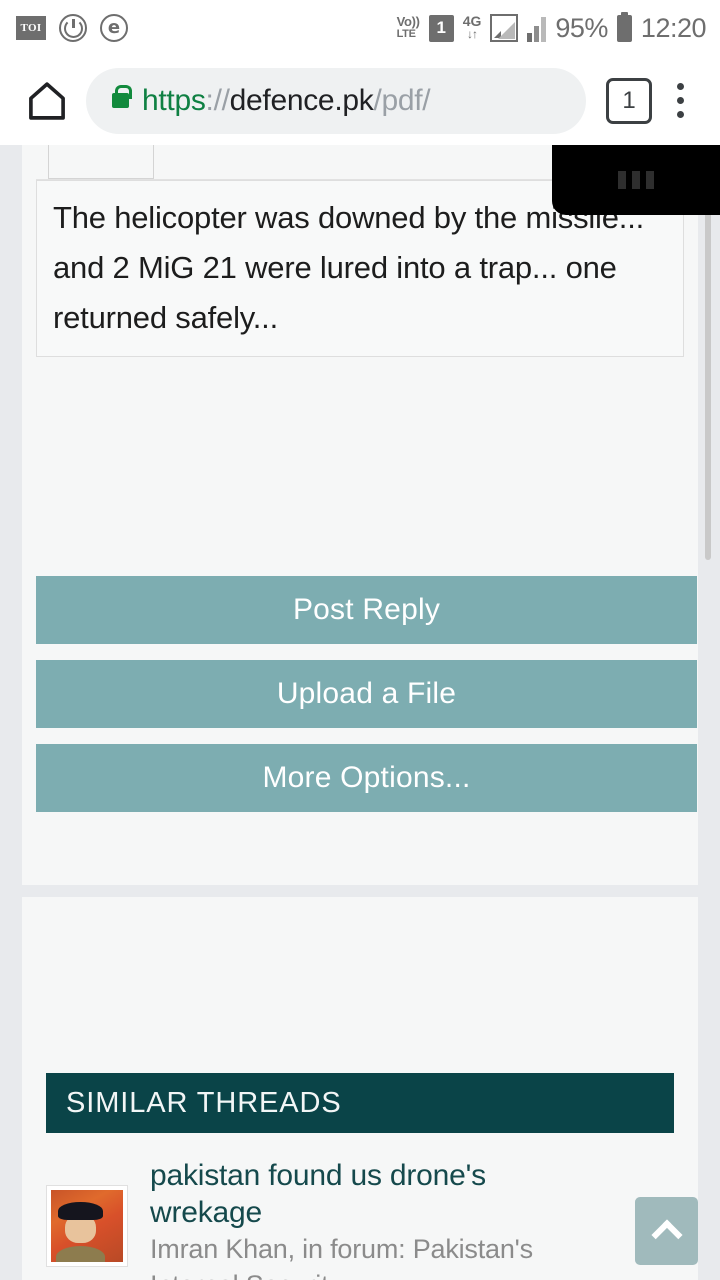  I want to click on data-arrows-icon: ↓↑, so click(472, 34).